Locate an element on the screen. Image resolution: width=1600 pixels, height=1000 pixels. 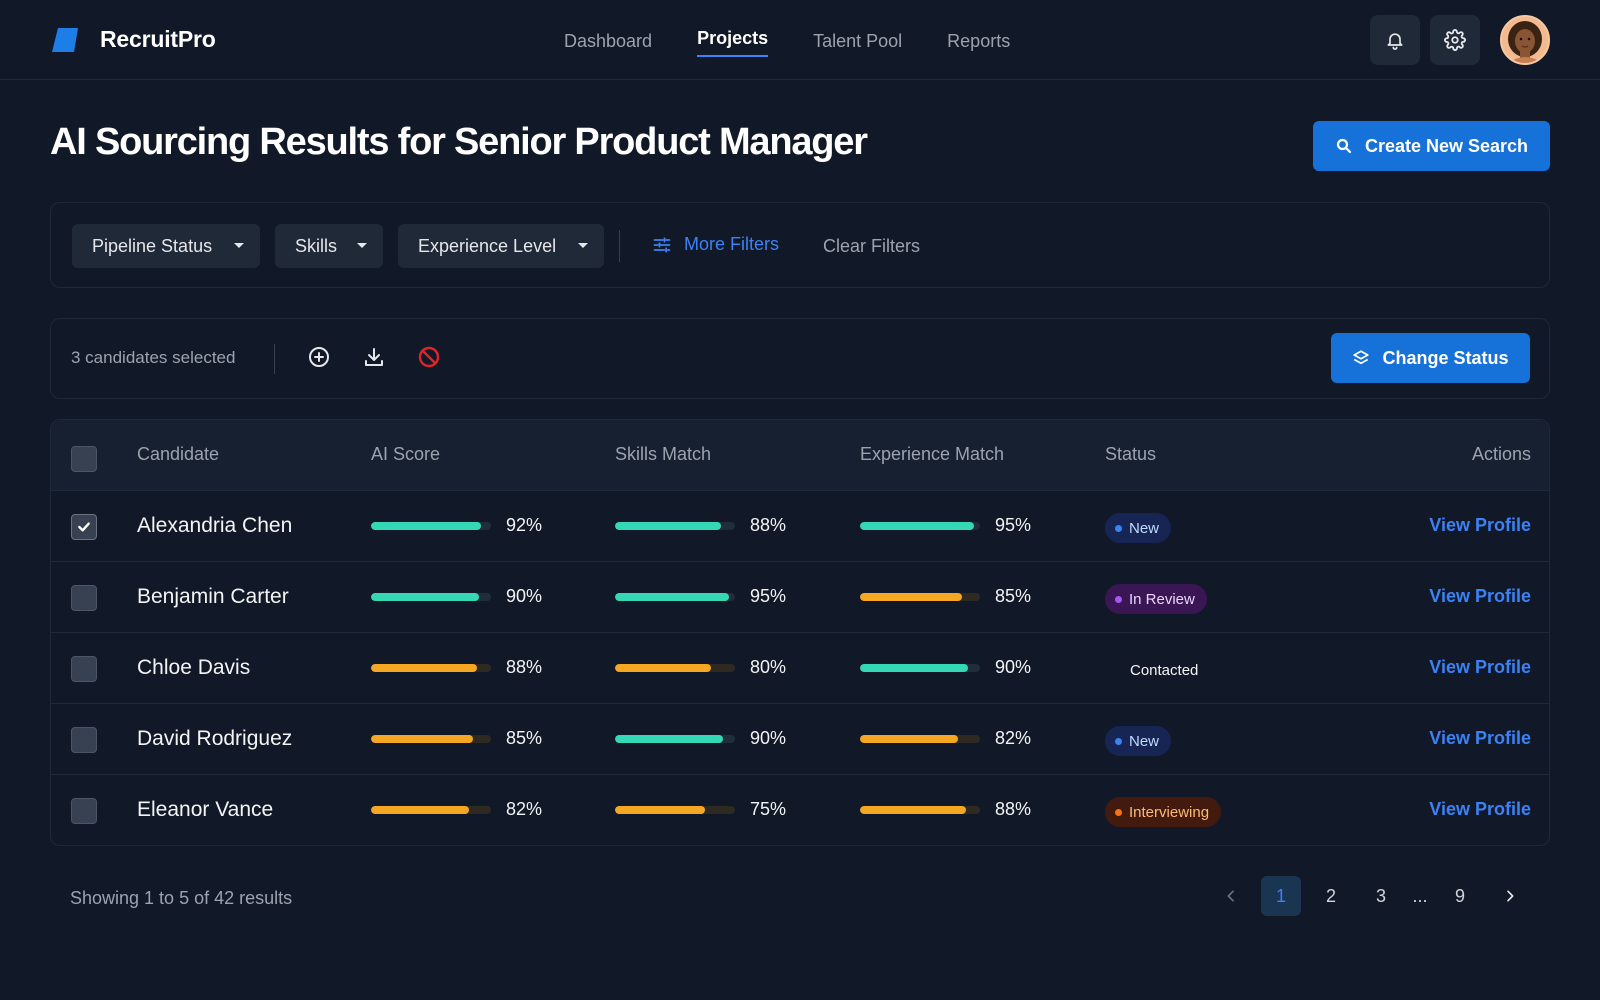
skills-dropdown: Skills is located at coordinates (329, 246).